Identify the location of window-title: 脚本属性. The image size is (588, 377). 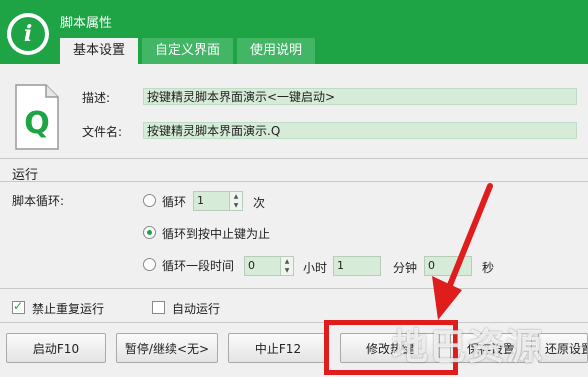
(86, 23).